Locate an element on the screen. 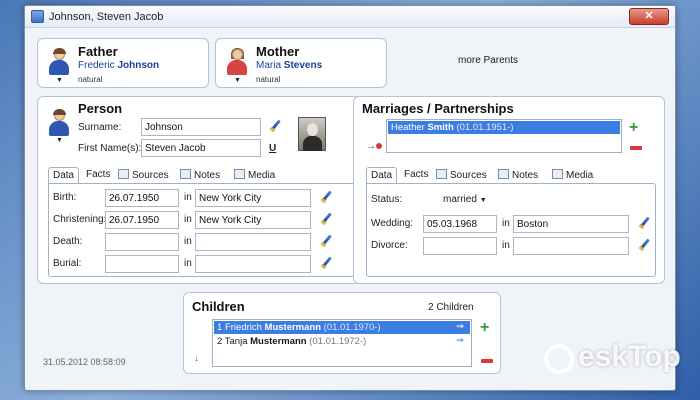 Image resolution: width=700 pixels, height=400 pixels. media-icon is located at coordinates (239, 174).